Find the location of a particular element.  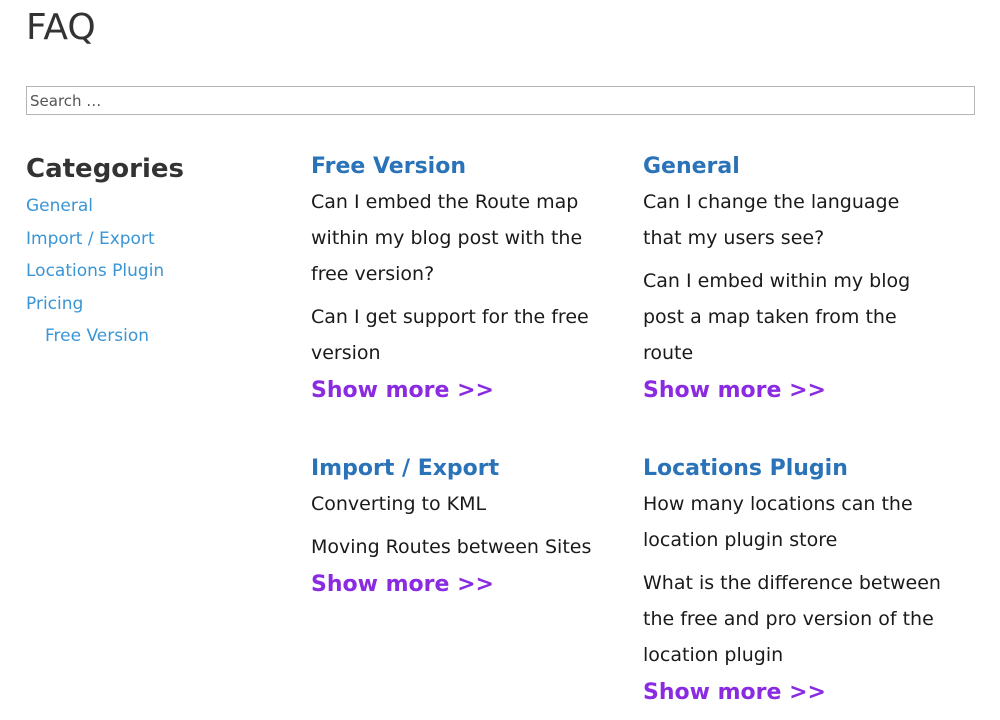

category-item-locations-plugin: Locations Plugin is located at coordinates (151, 271).